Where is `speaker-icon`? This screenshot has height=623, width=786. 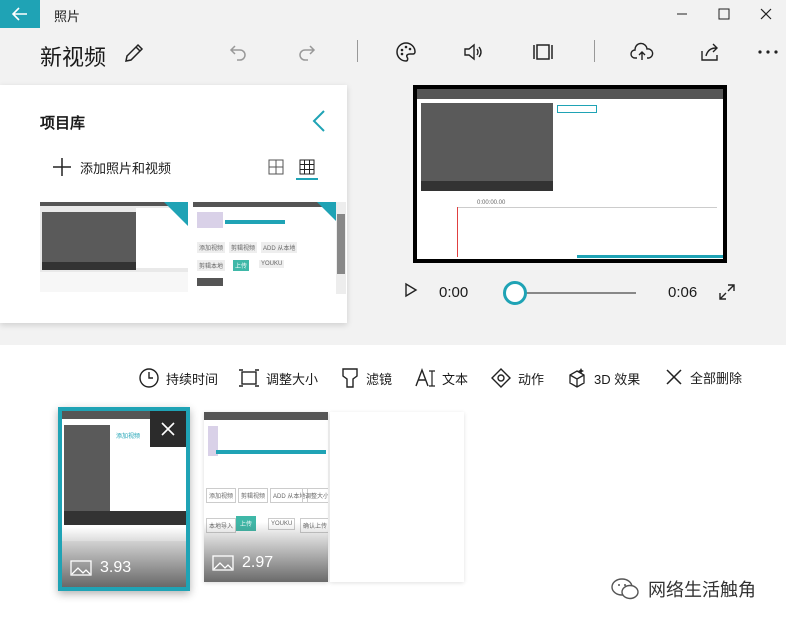
speaker-icon is located at coordinates (473, 52).